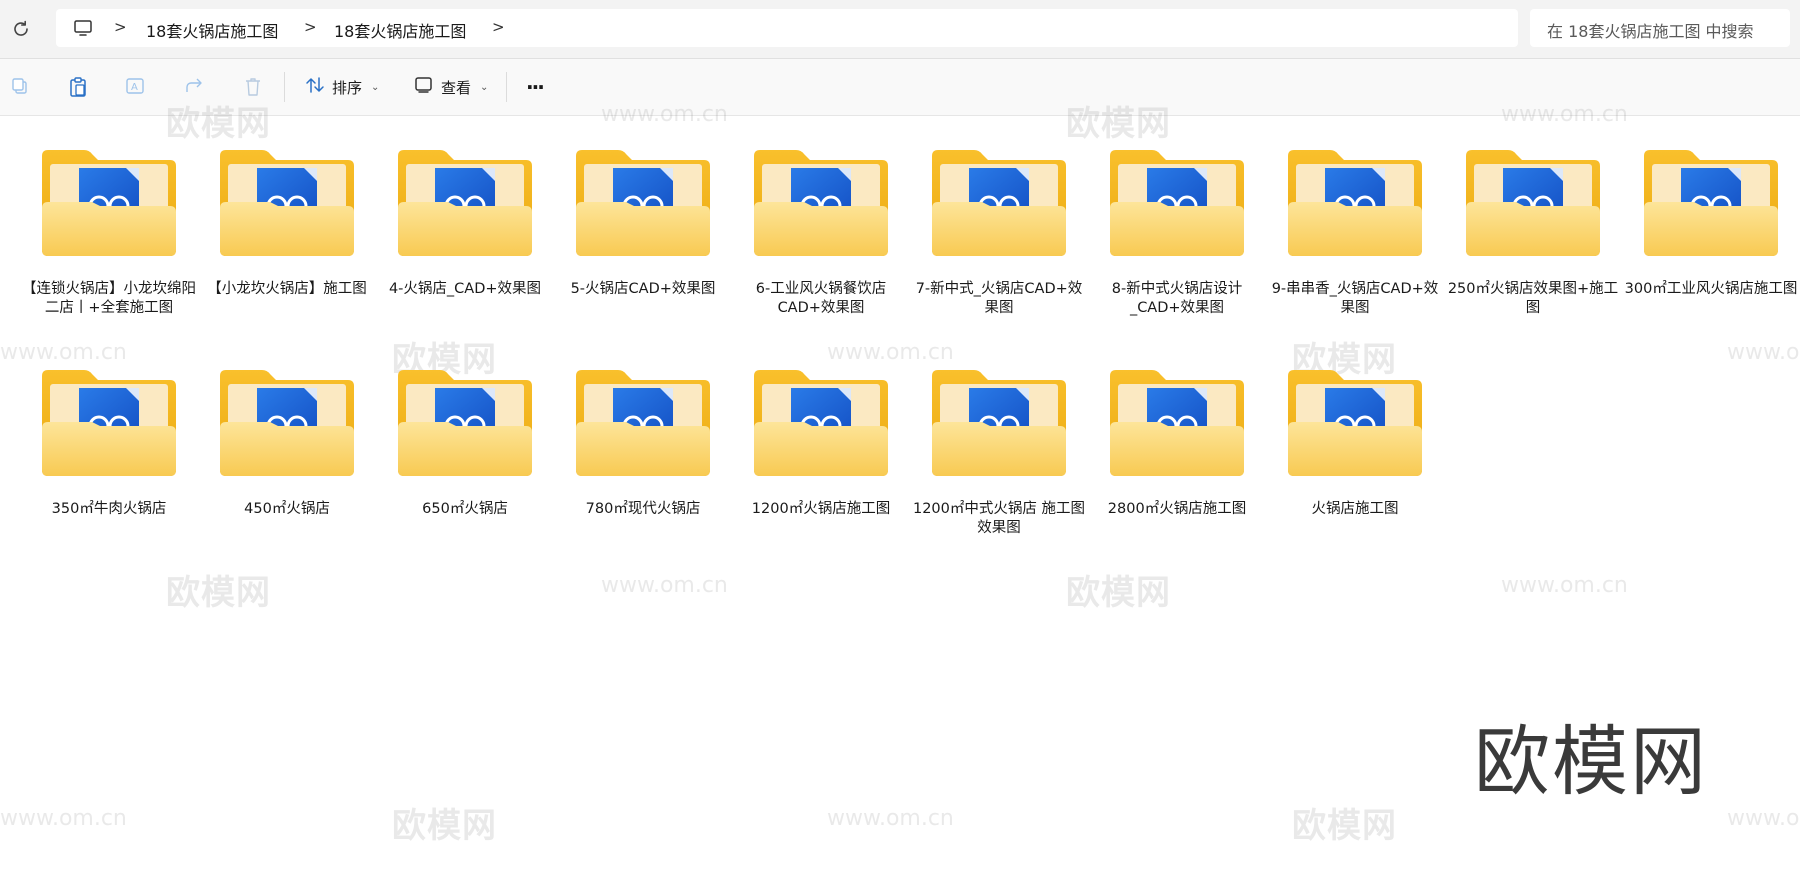  I want to click on delete-icon, so click(253, 89).